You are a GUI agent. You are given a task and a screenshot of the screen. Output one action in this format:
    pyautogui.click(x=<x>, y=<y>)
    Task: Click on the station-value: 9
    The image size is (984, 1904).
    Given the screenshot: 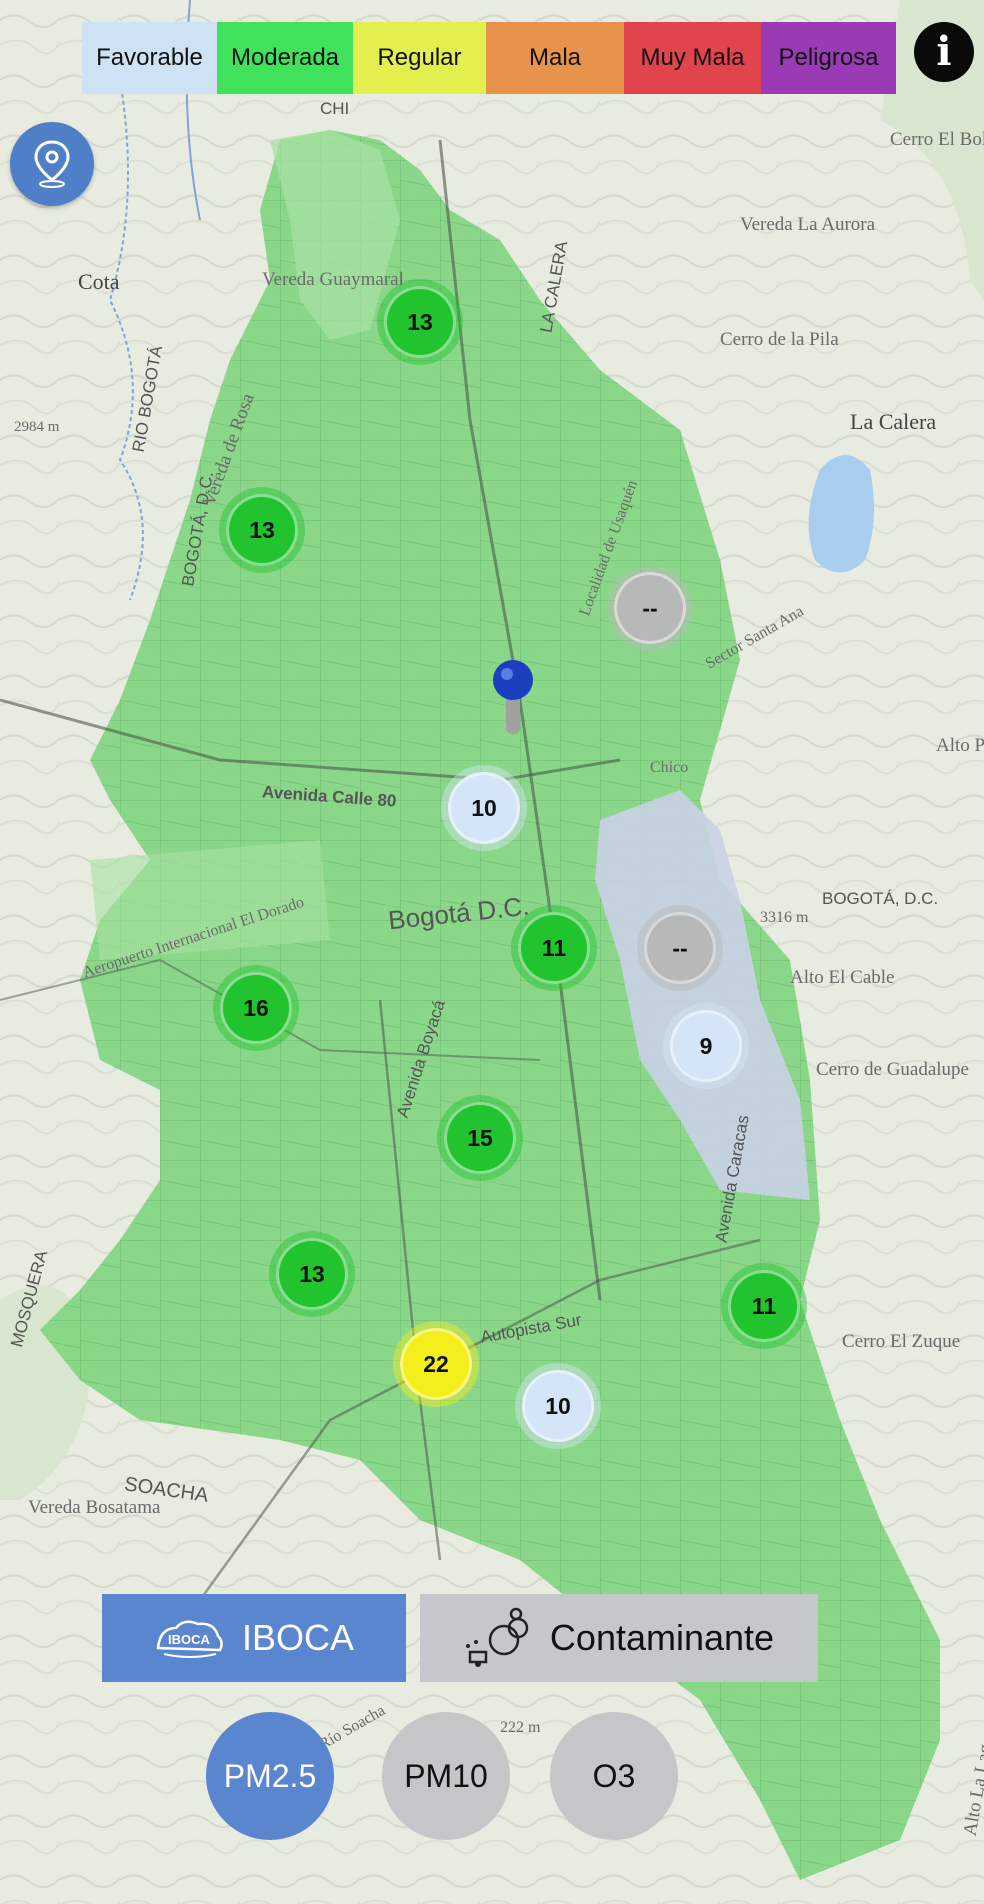 What is the action you would take?
    pyautogui.click(x=706, y=1045)
    